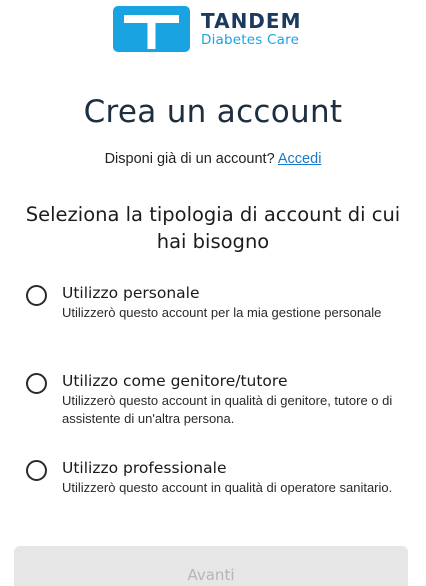  I want to click on signin-link: Accedi, so click(300, 159).